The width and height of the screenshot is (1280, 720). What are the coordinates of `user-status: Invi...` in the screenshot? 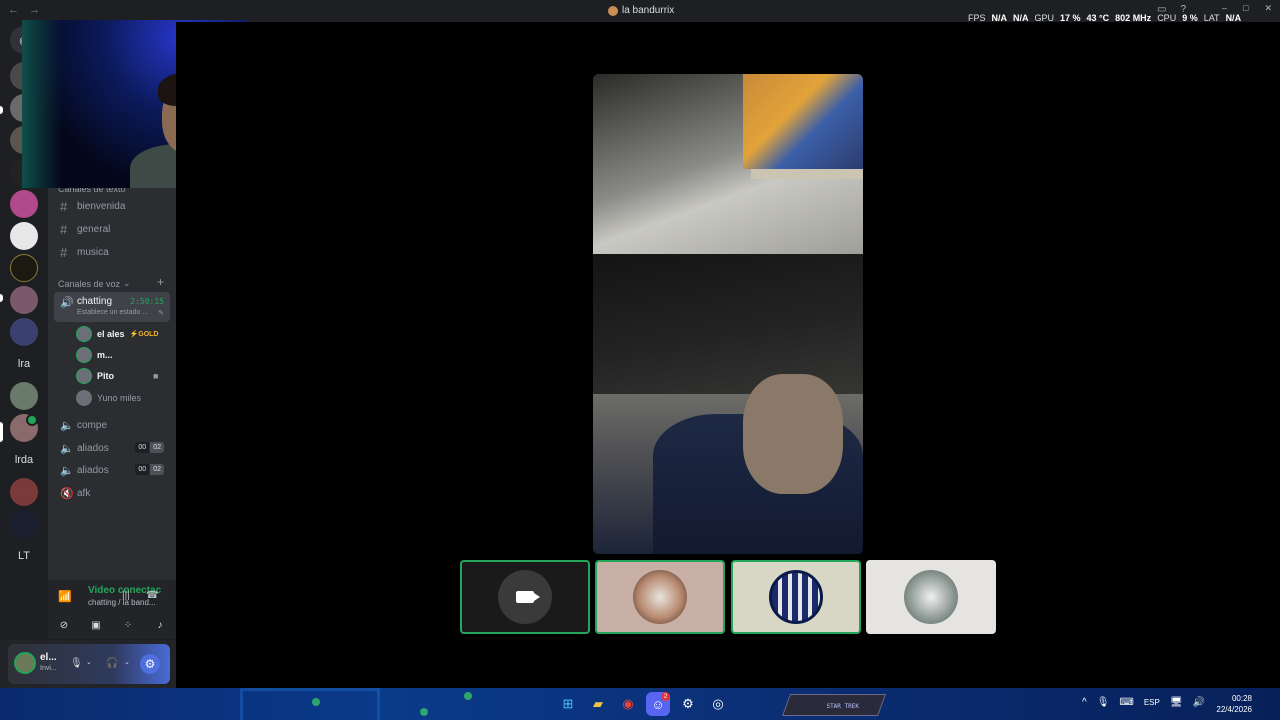 It's located at (48, 668).